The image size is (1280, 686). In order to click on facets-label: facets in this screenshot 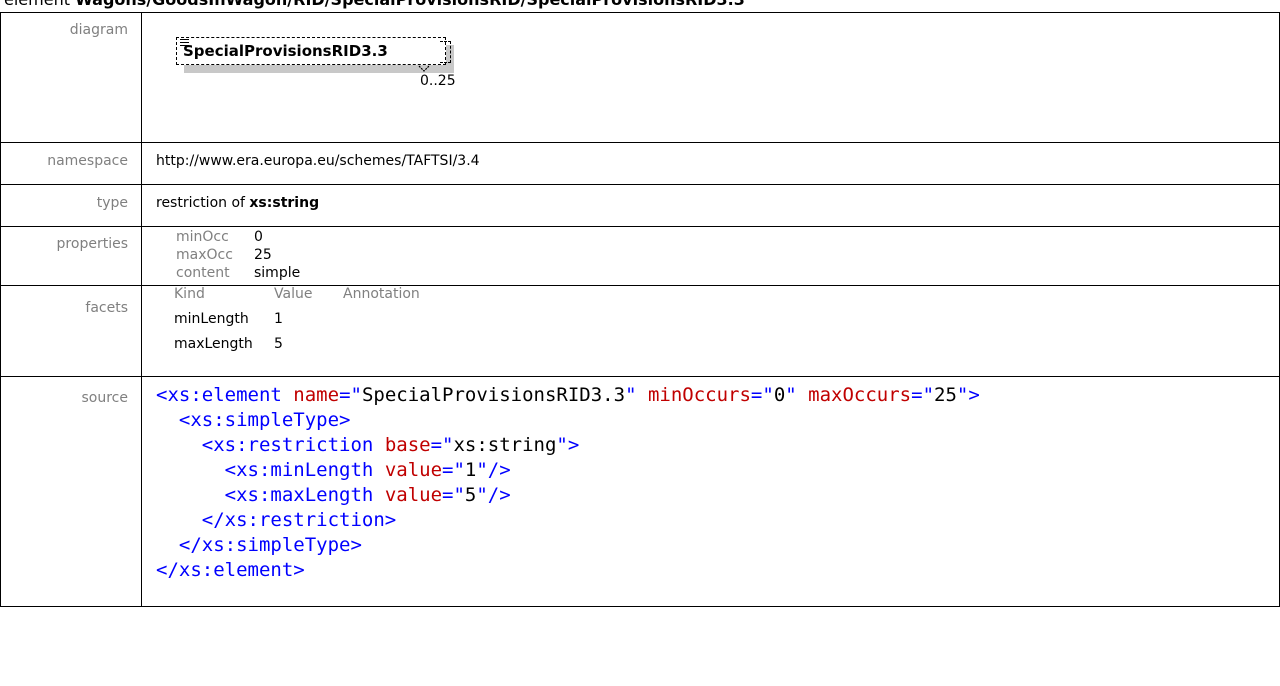, I will do `click(71, 331)`.